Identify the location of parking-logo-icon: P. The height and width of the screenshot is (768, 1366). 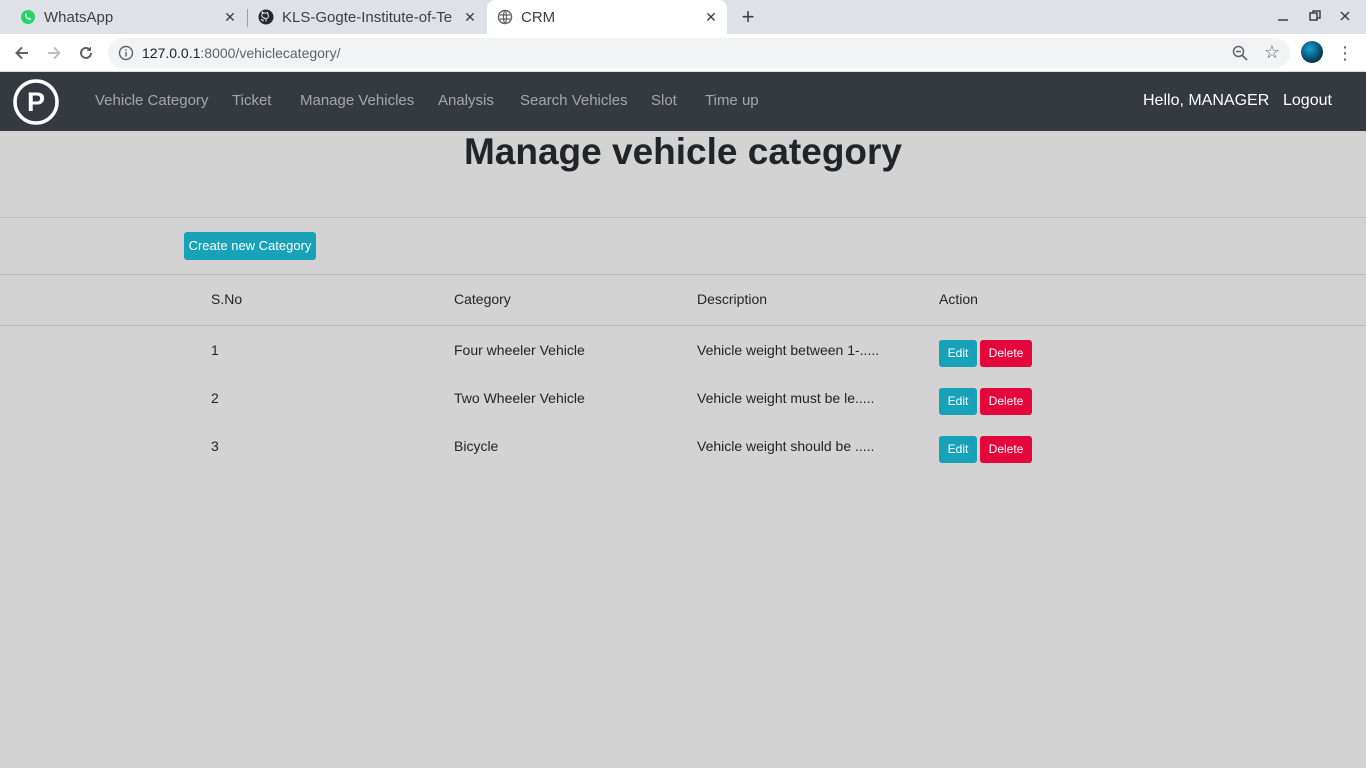
(36, 102).